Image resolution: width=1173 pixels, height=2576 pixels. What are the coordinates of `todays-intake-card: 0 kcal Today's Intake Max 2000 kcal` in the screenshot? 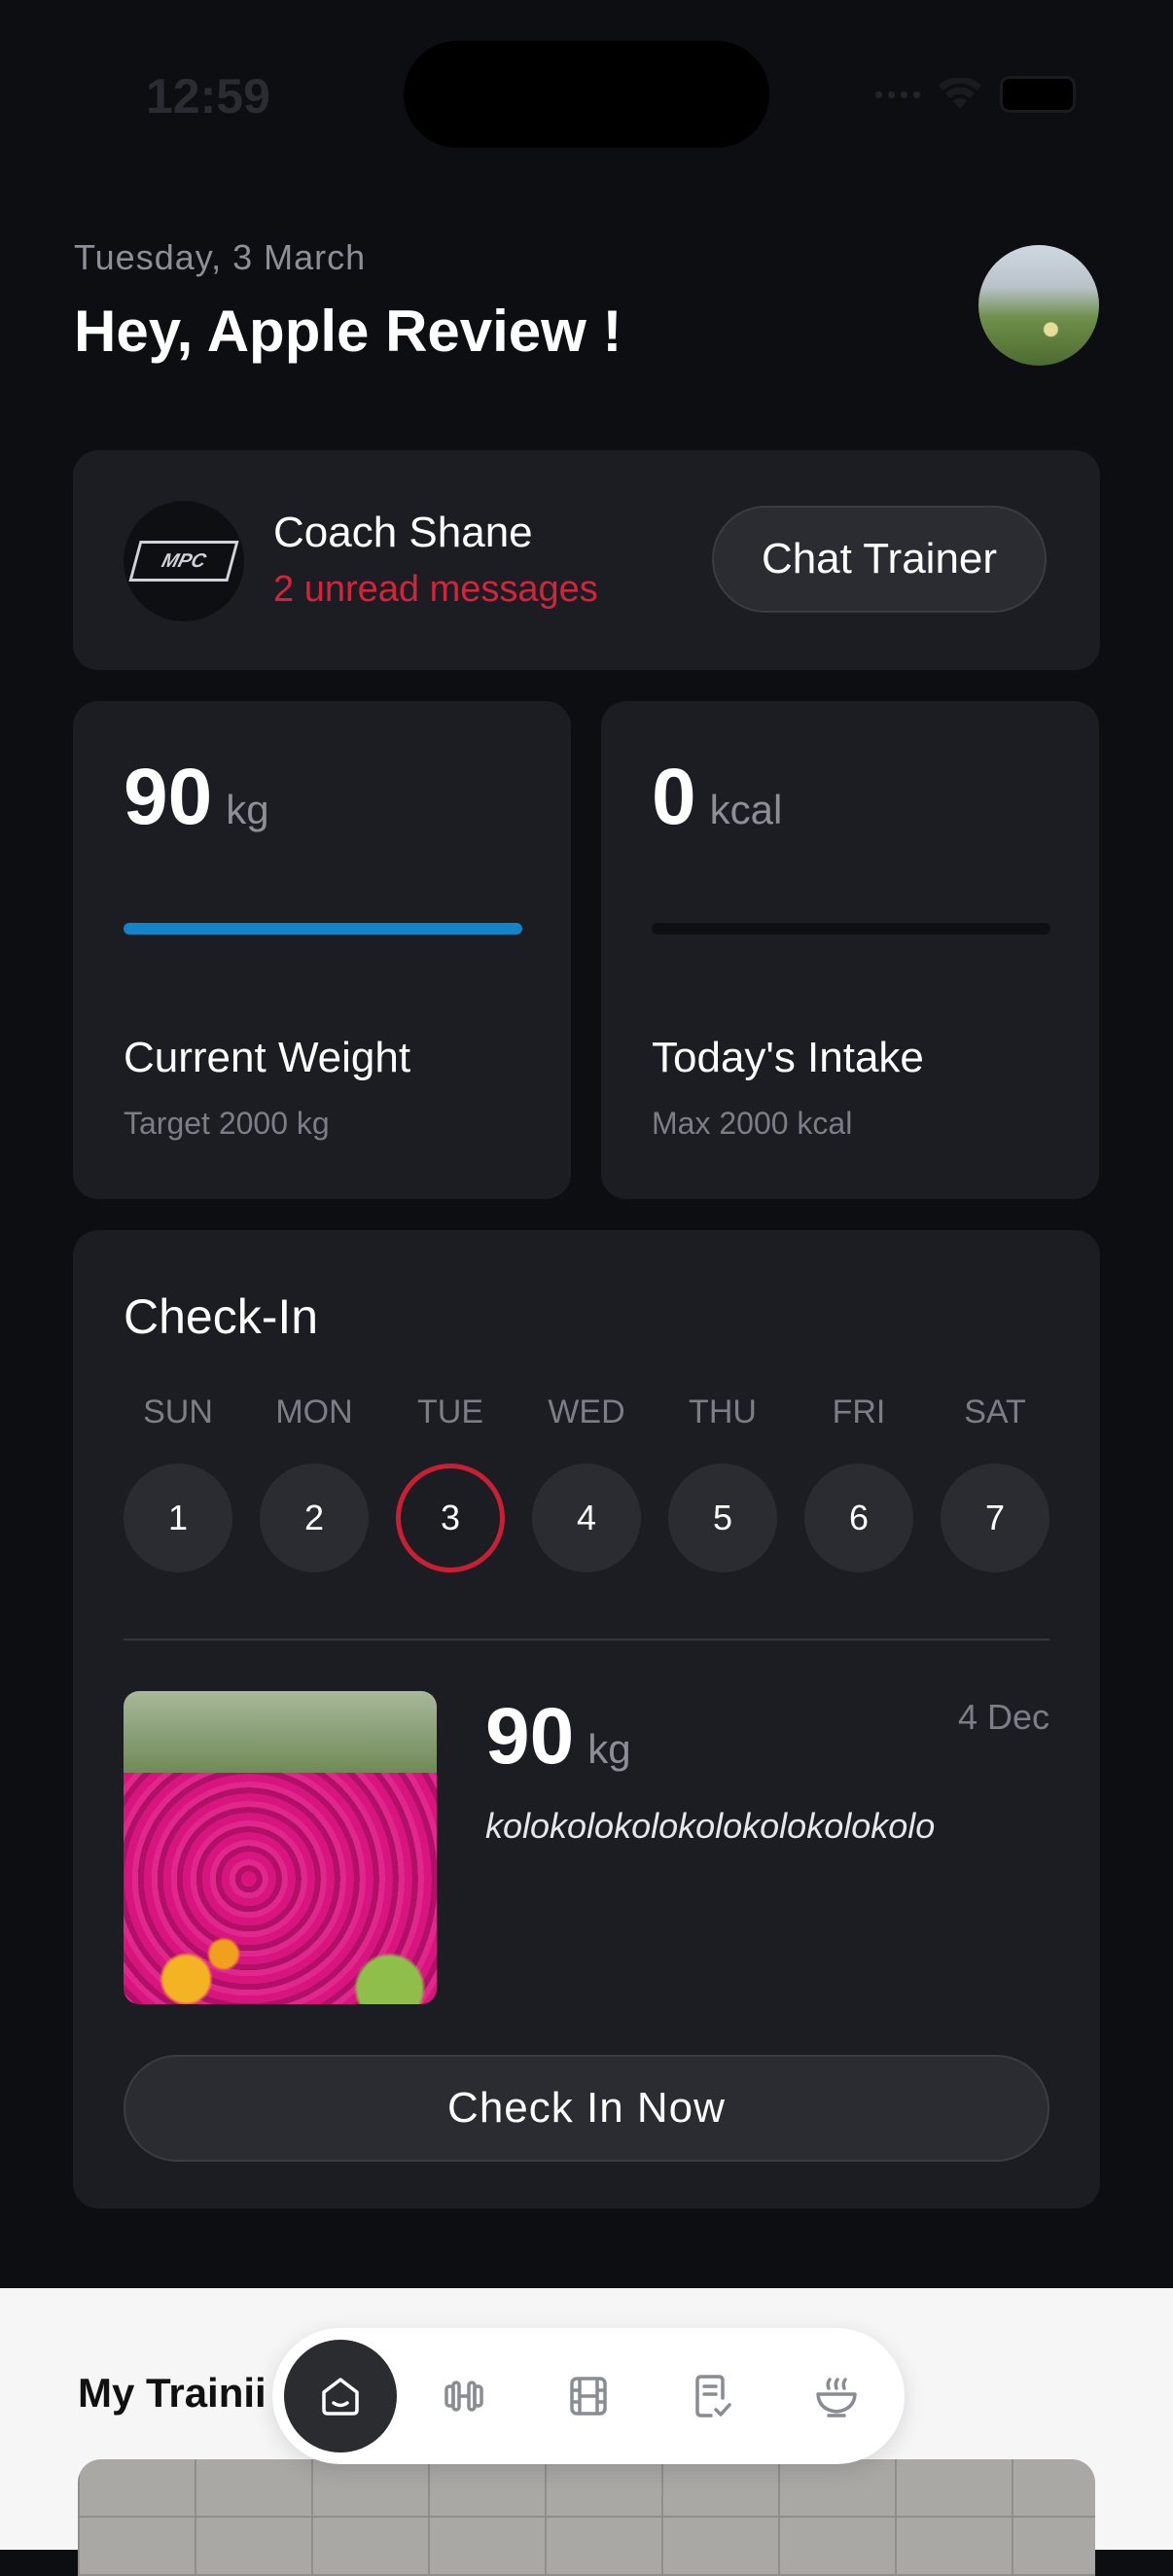 It's located at (850, 950).